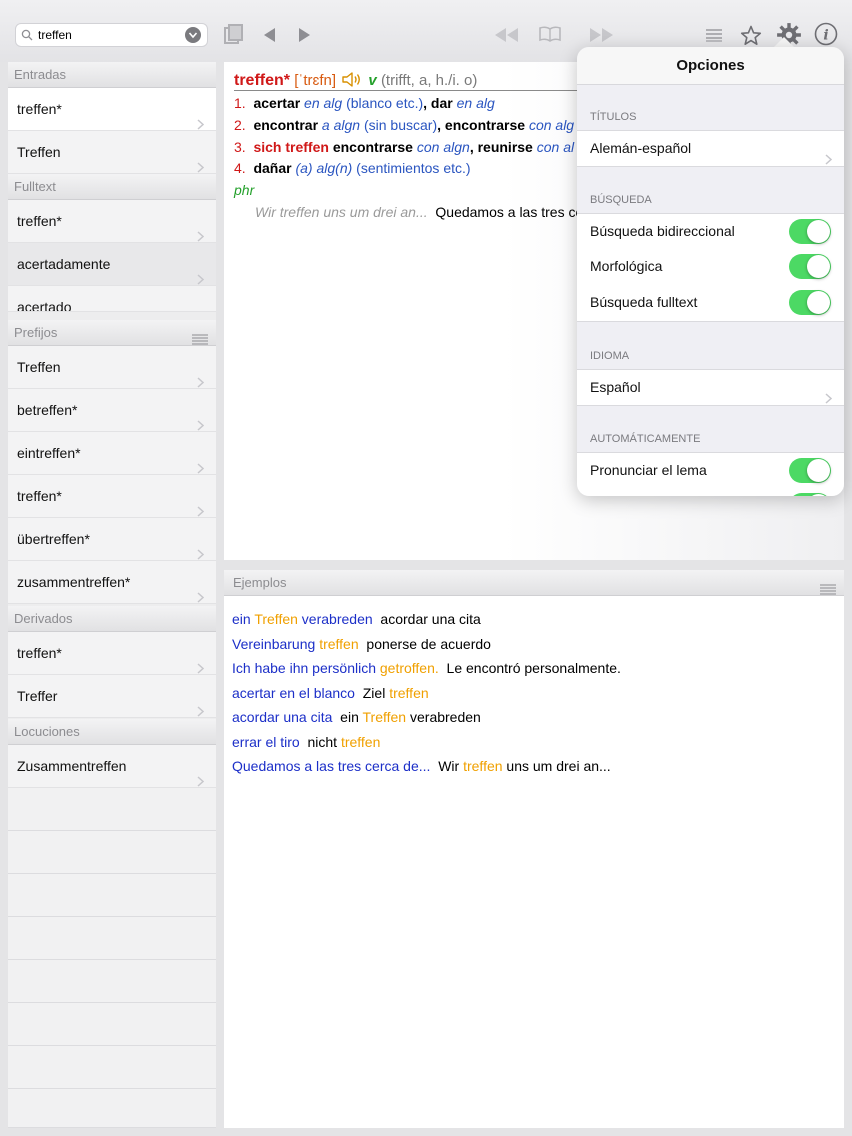  What do you see at coordinates (810, 231) in the screenshot?
I see `toggle-bidireccional` at bounding box center [810, 231].